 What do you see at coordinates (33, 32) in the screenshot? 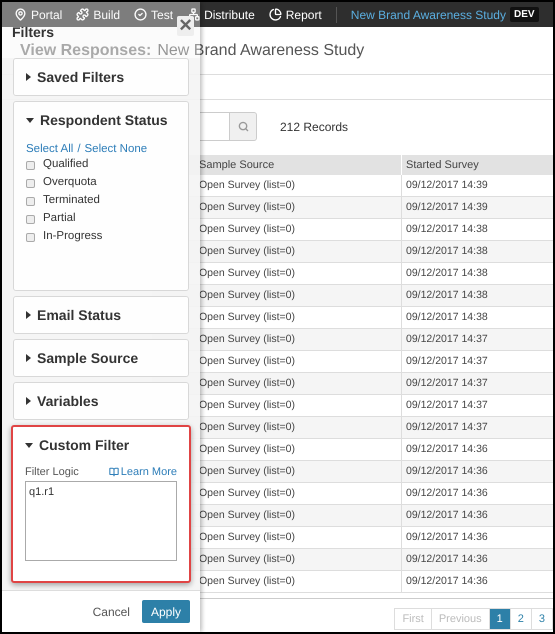
I see `panel-title: Filters` at bounding box center [33, 32].